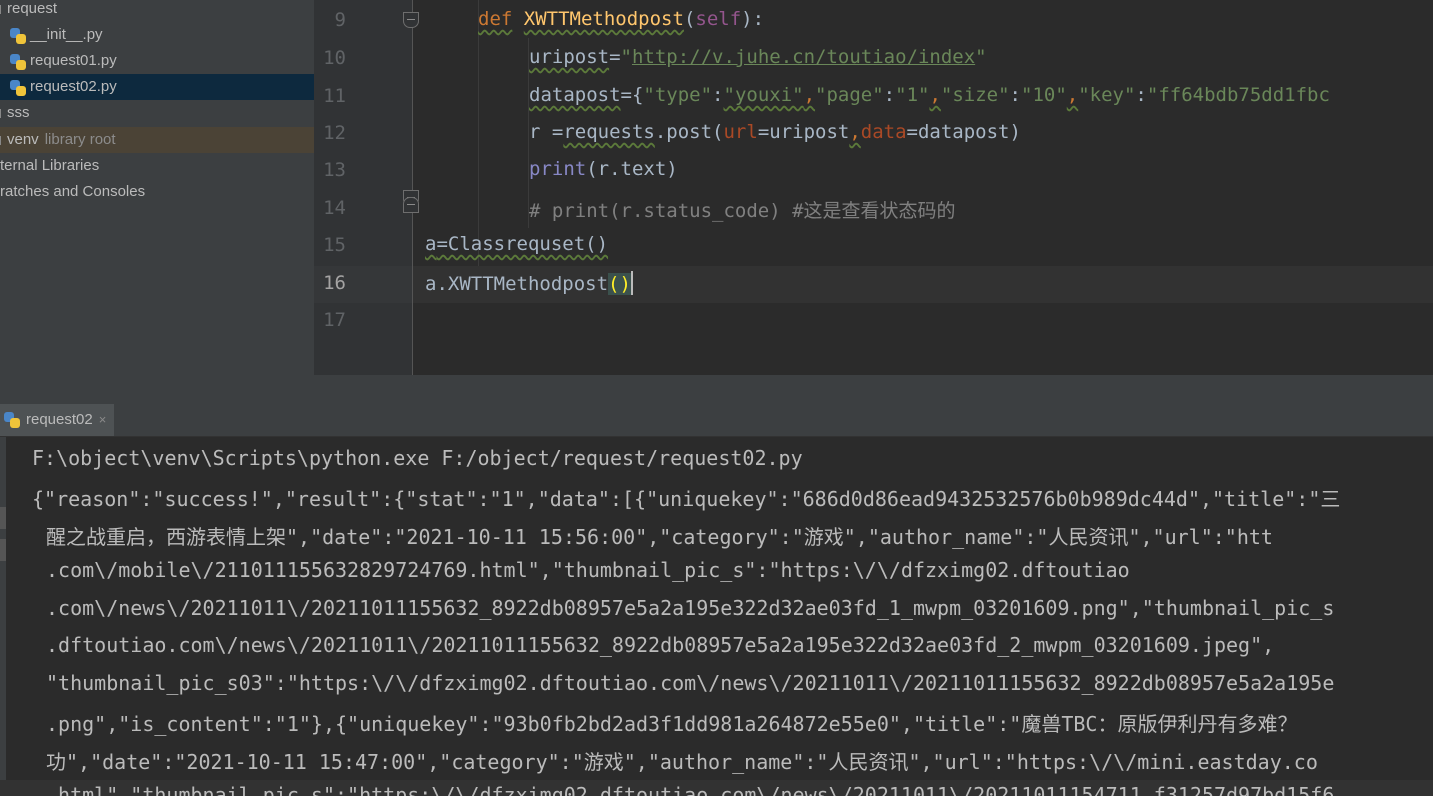 This screenshot has height=796, width=1433. I want to click on fold-collapse-icon, so click(411, 20).